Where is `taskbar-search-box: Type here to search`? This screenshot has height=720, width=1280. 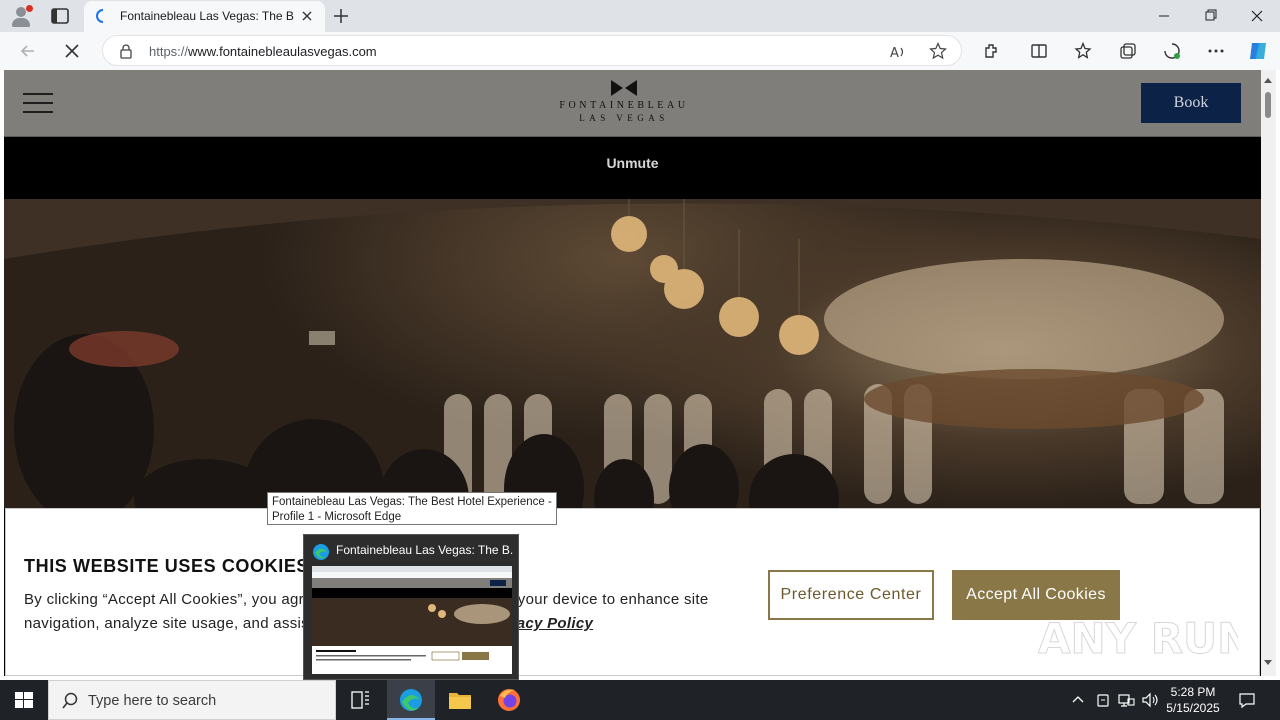 taskbar-search-box: Type here to search is located at coordinates (192, 700).